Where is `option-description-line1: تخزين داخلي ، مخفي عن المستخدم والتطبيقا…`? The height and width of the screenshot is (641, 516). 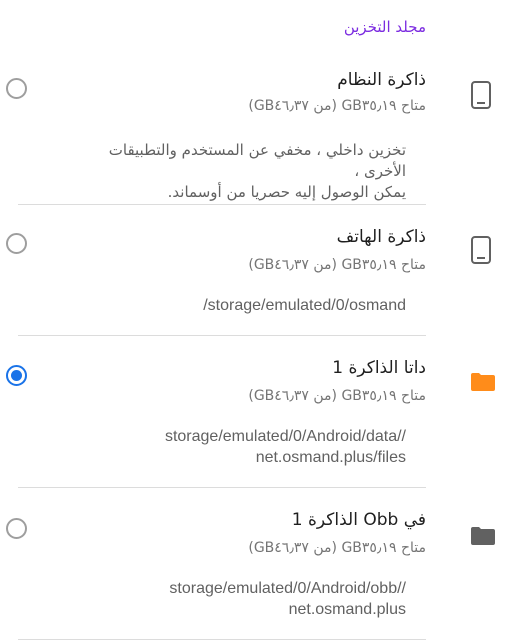
option-description-line1: تخزين داخلي ، مخفي عن المستخدم والتطبيقا… is located at coordinates (257, 160).